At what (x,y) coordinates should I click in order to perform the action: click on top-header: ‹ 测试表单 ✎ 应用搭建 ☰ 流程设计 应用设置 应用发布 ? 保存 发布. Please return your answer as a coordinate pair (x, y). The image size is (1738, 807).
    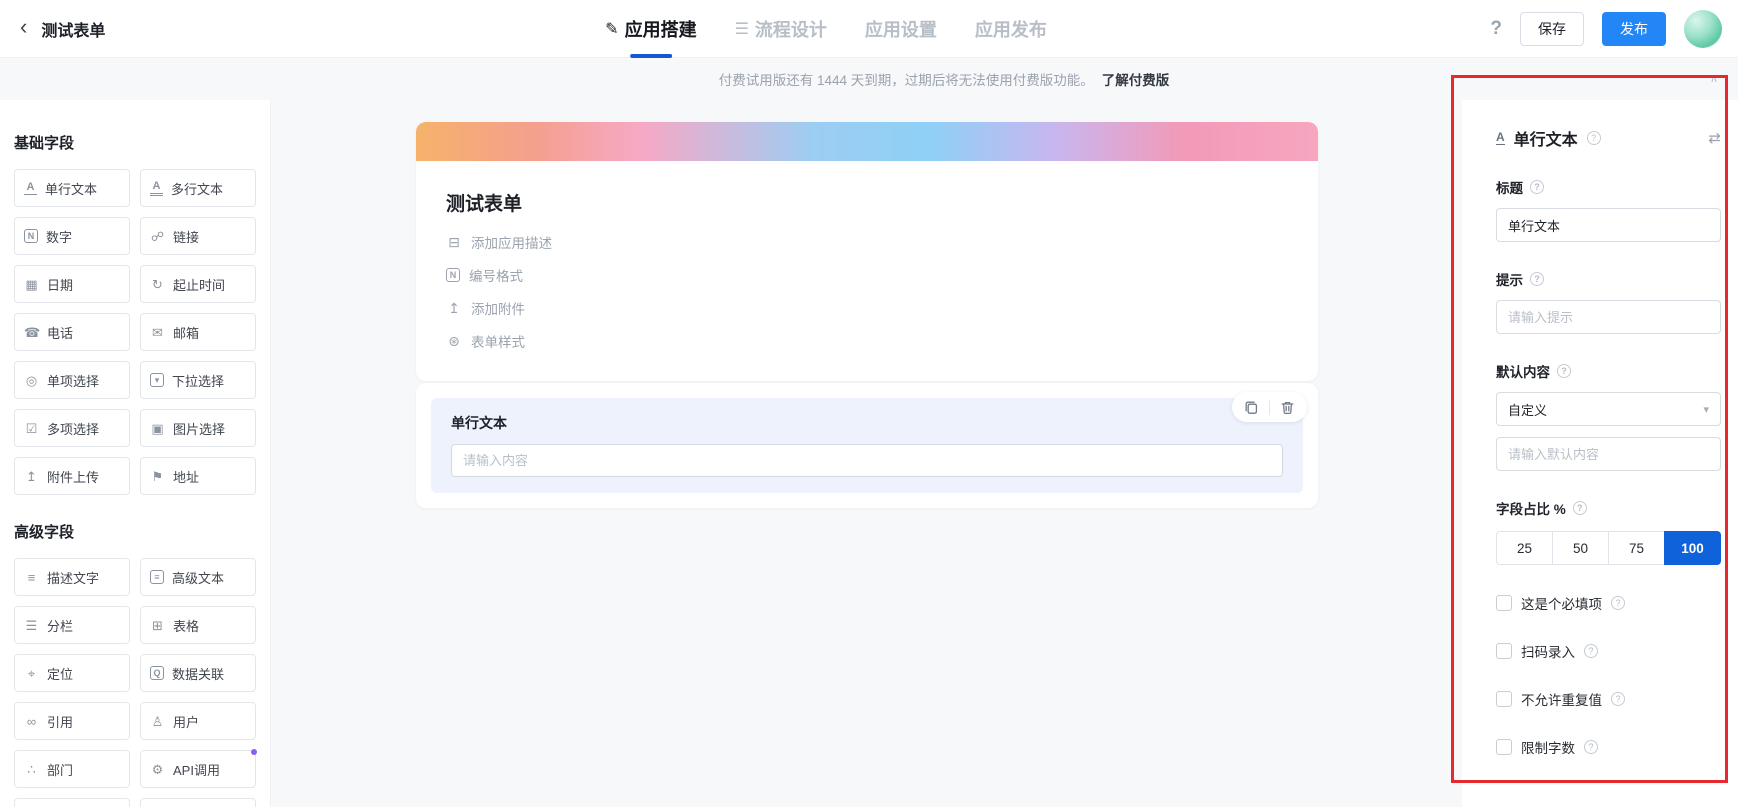
    Looking at the image, I should click on (869, 29).